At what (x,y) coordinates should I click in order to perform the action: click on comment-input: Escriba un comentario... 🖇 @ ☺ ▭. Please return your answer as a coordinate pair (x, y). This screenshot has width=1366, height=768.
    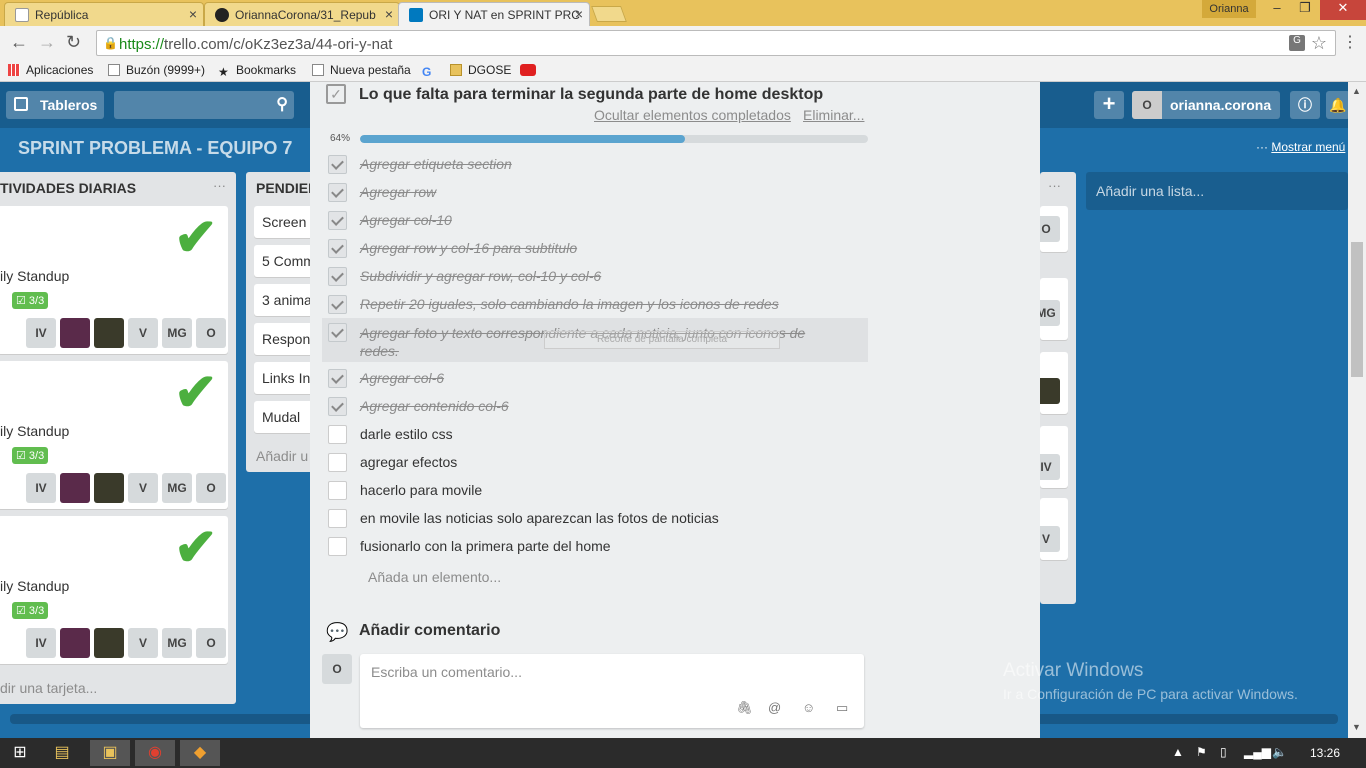
    Looking at the image, I should click on (612, 691).